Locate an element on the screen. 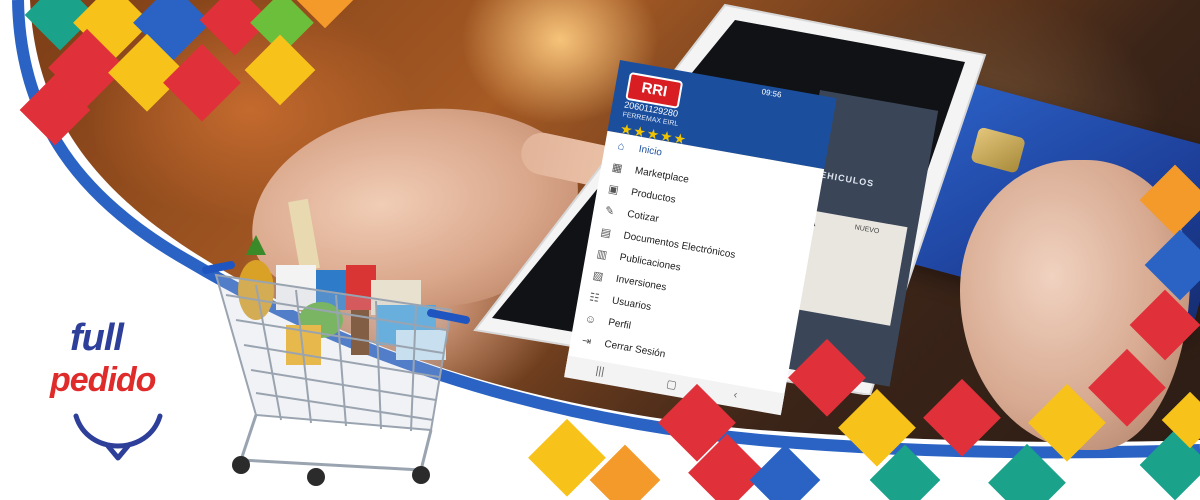 This screenshot has width=1200, height=500. shopping-cart is located at coordinates (336, 342).